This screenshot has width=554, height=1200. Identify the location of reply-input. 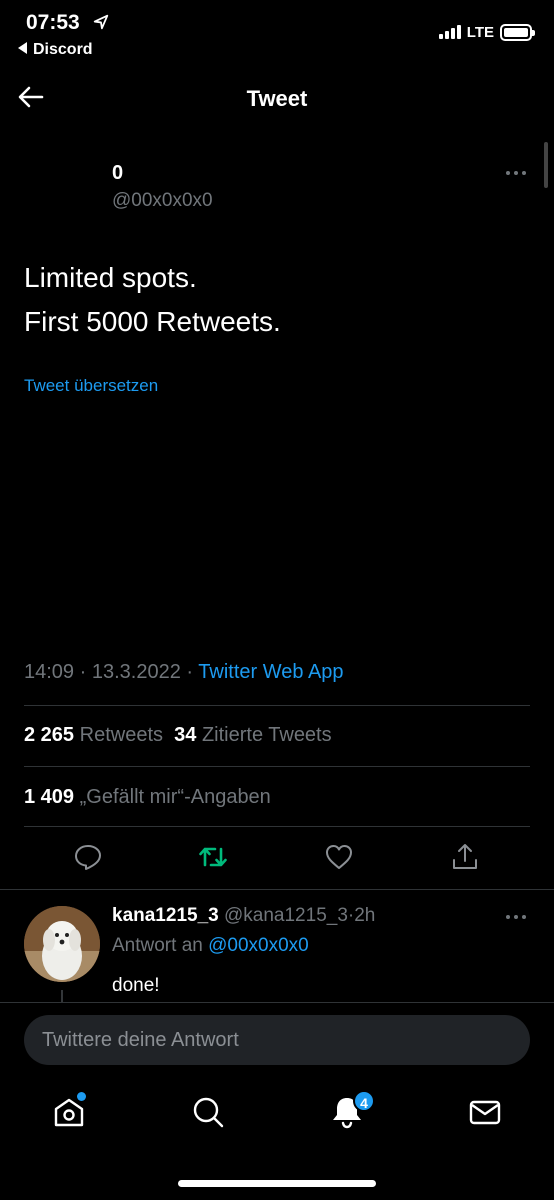
(277, 1040).